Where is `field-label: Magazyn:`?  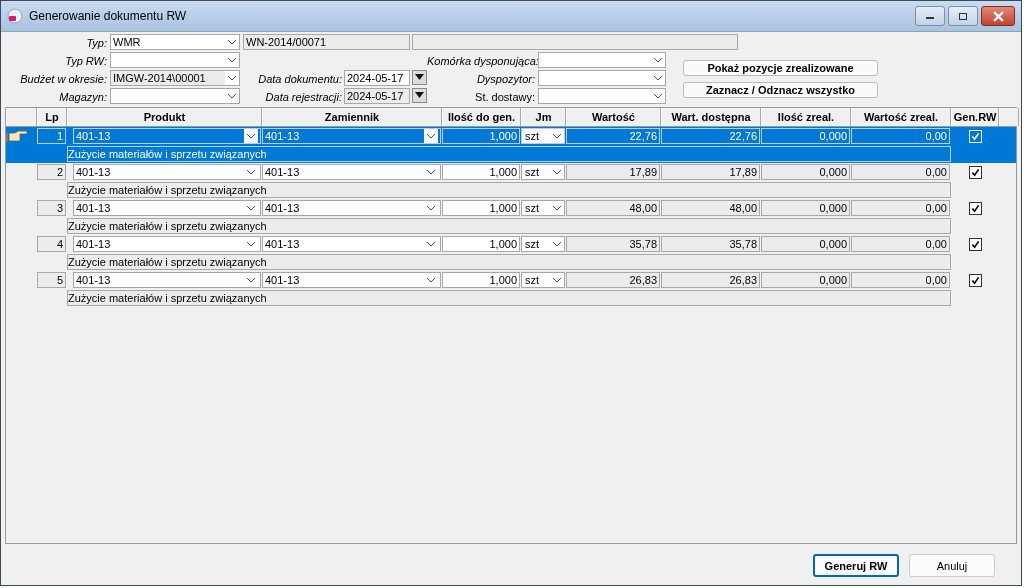
field-label: Magazyn: is located at coordinates (82, 96).